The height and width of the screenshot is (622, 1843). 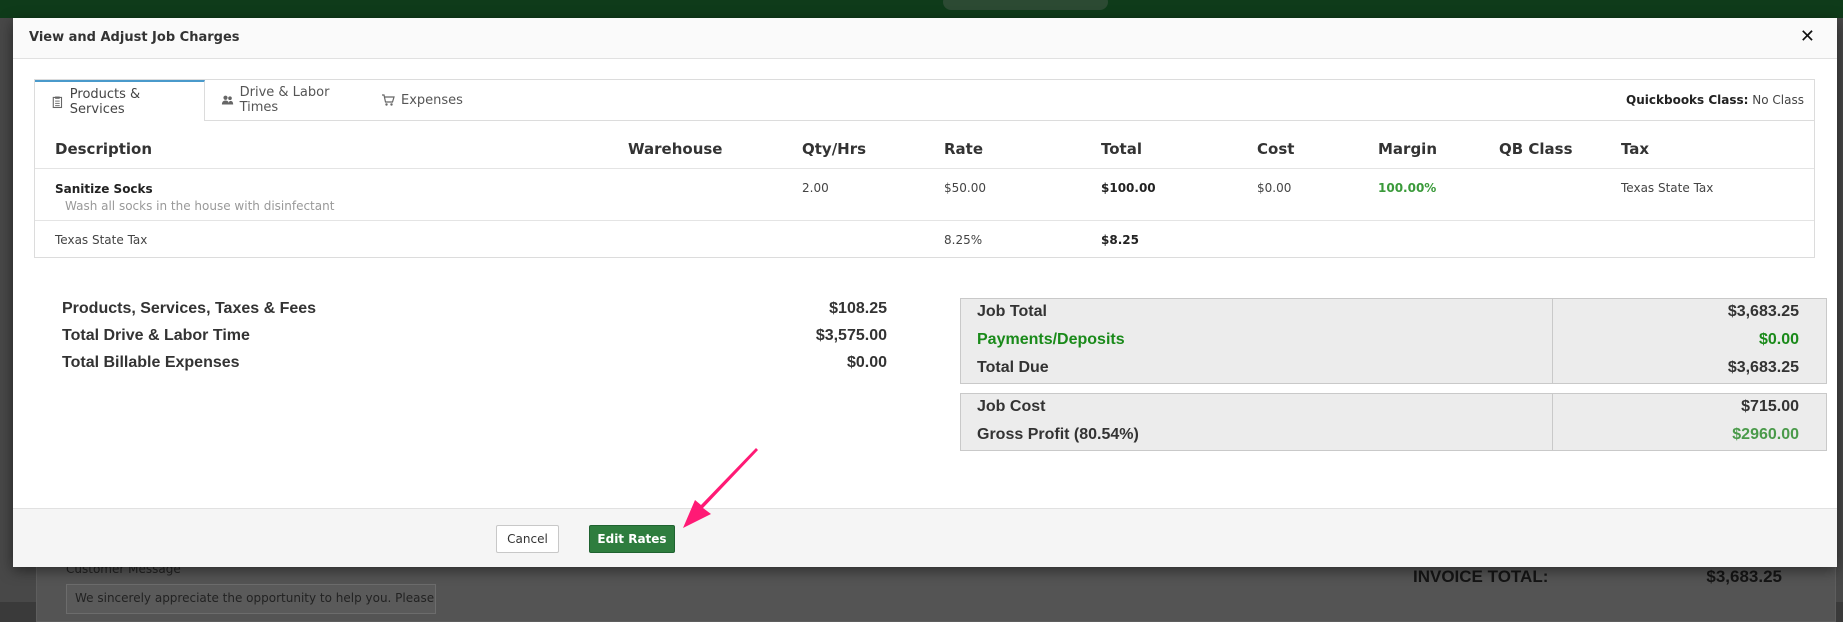 I want to click on summary-drive-labor-label: Total Drive & Labor Time, so click(x=156, y=335).